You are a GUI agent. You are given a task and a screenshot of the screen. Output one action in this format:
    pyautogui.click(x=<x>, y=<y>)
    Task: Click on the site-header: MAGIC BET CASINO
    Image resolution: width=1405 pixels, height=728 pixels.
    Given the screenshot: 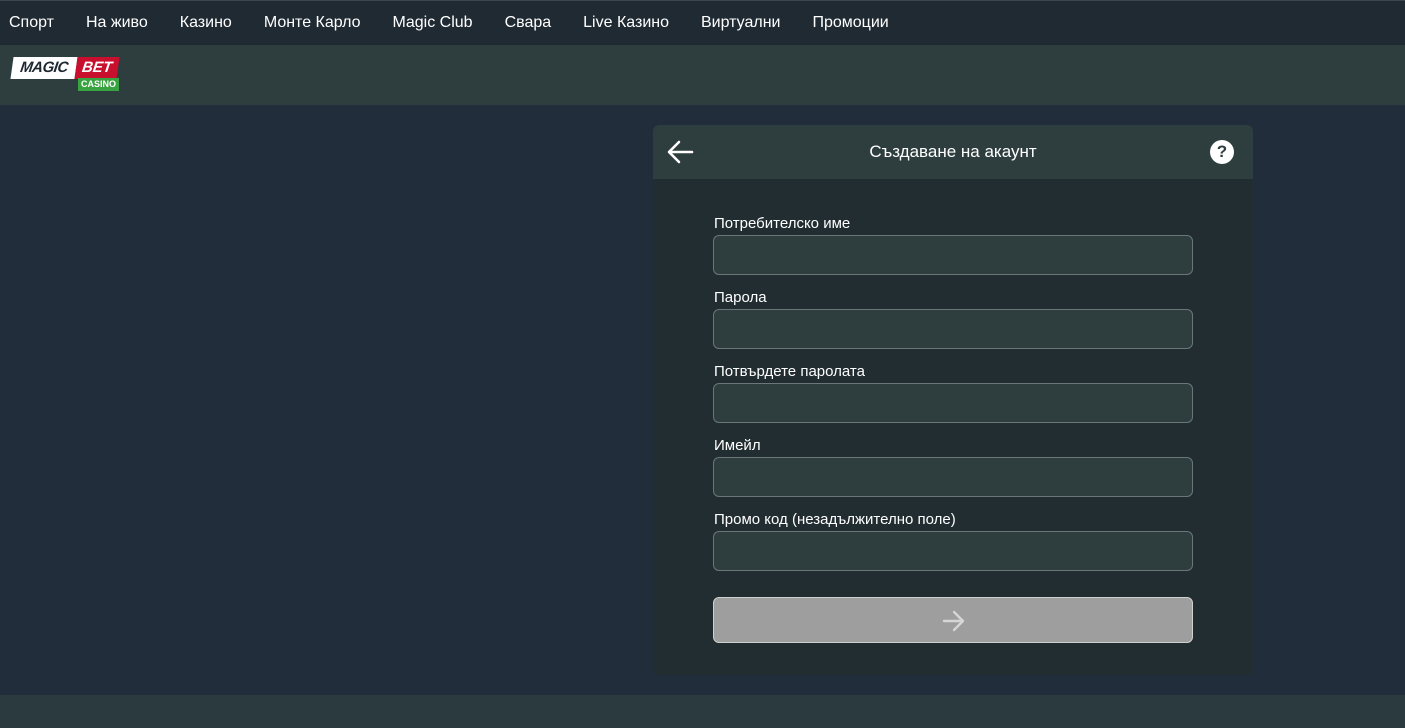 What is the action you would take?
    pyautogui.click(x=702, y=75)
    